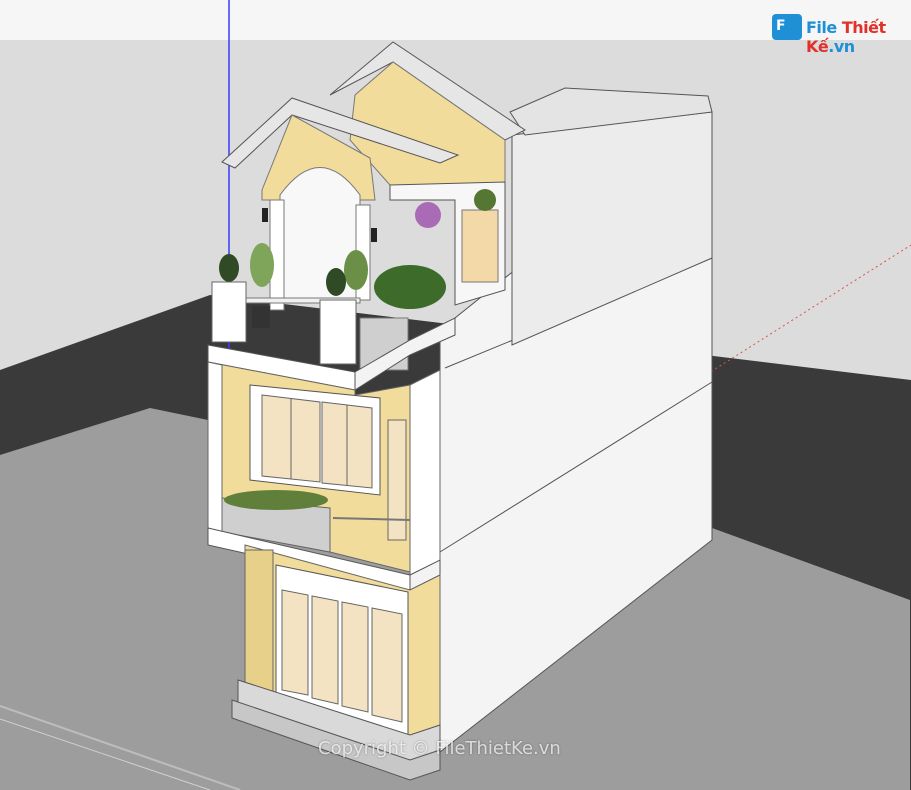  What do you see at coordinates (215, 447) in the screenshot?
I see `pillar-left-2f` at bounding box center [215, 447].